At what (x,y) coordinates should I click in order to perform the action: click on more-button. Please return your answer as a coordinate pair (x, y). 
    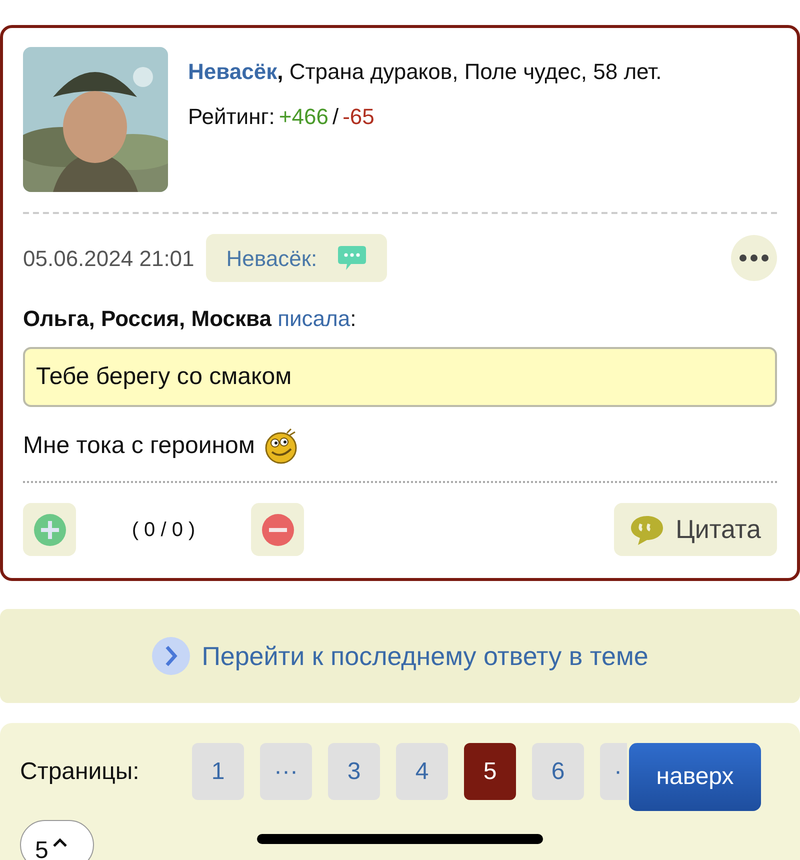
    Looking at the image, I should click on (754, 258).